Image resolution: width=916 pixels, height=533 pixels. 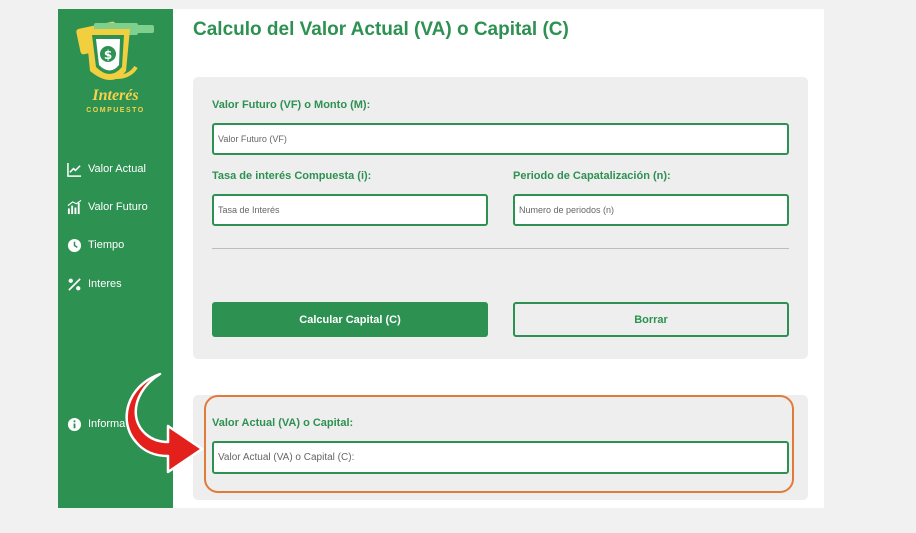 I want to click on periods-input, so click(x=651, y=210).